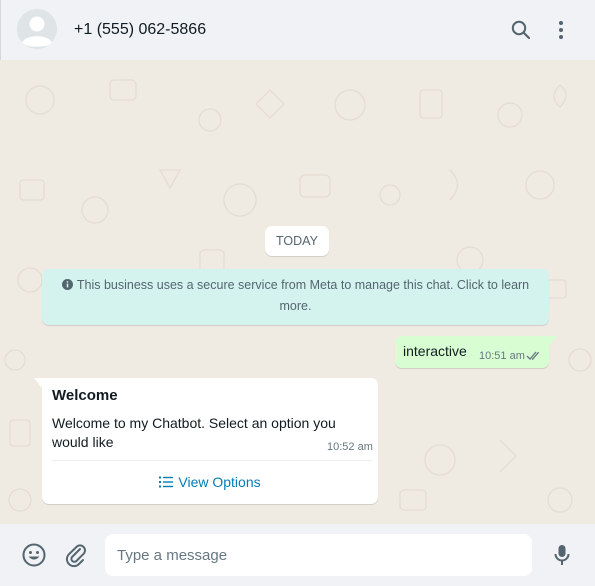 The image size is (595, 586). What do you see at coordinates (140, 30) in the screenshot?
I see `contact-name: +1 (555) 062-5866` at bounding box center [140, 30].